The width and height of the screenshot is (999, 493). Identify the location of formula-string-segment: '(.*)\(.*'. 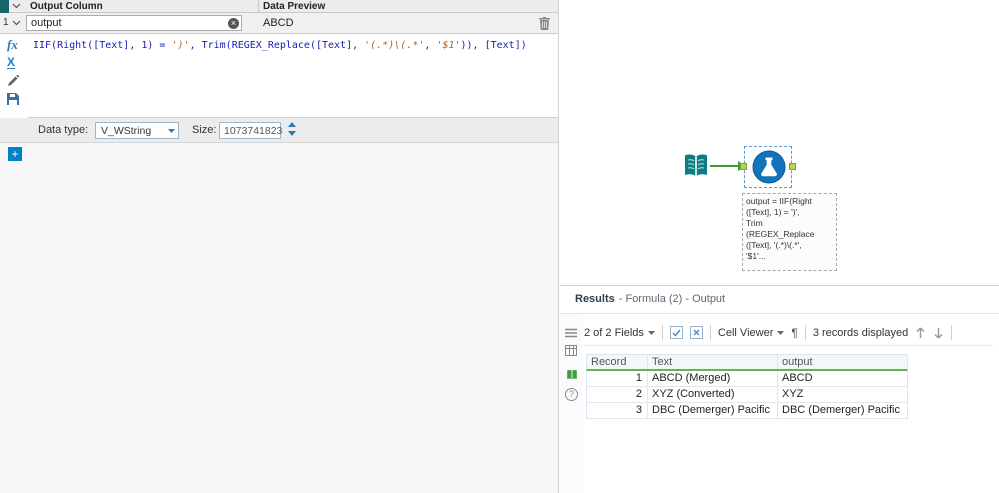
(394, 45).